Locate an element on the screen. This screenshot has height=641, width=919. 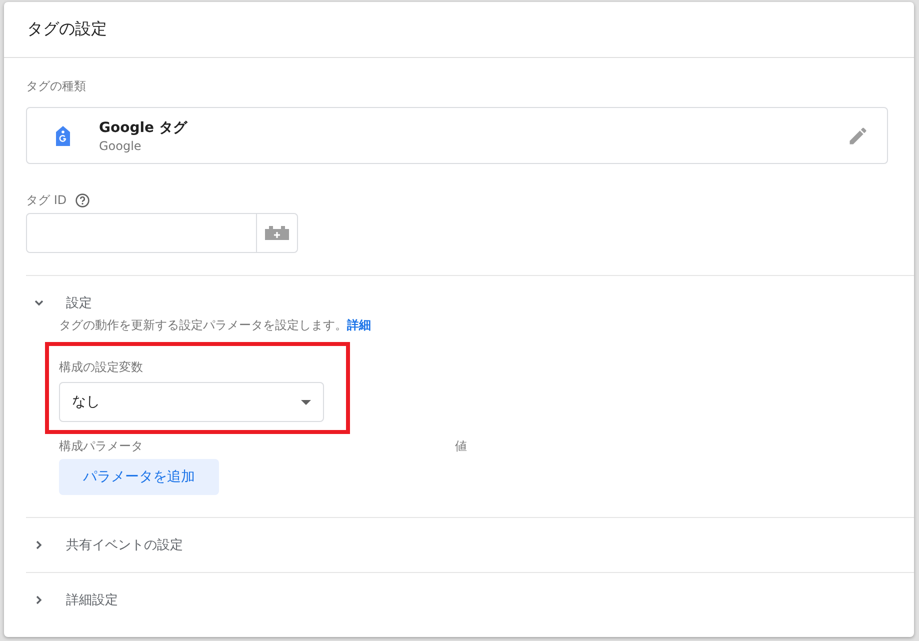
variable-icon is located at coordinates (277, 233).